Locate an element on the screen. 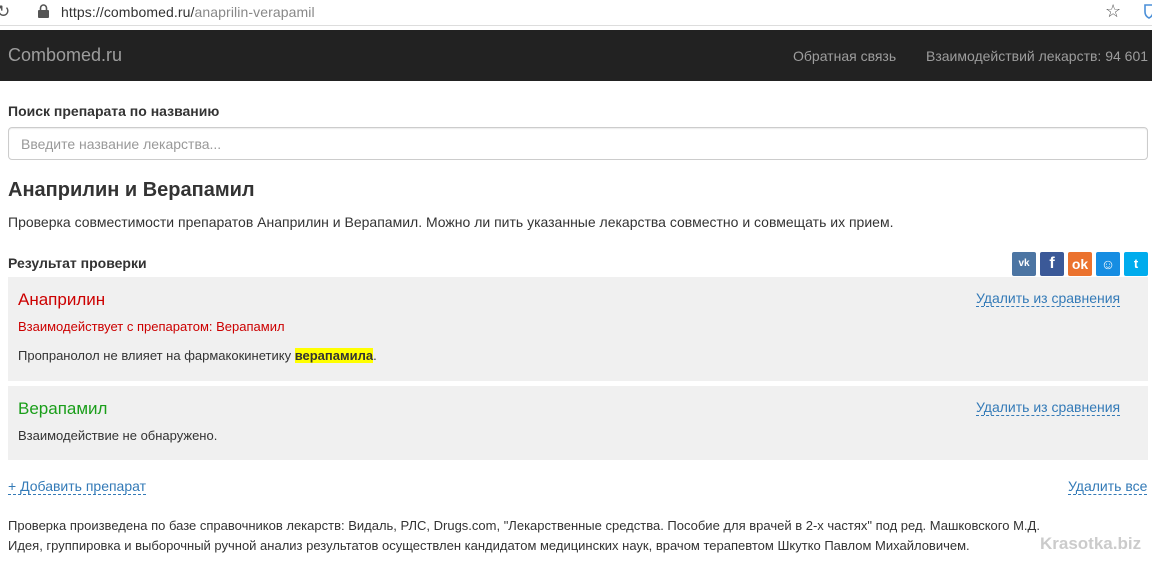 The height and width of the screenshot is (566, 1152). add-drug-link: + Добавить препарат is located at coordinates (77, 486).